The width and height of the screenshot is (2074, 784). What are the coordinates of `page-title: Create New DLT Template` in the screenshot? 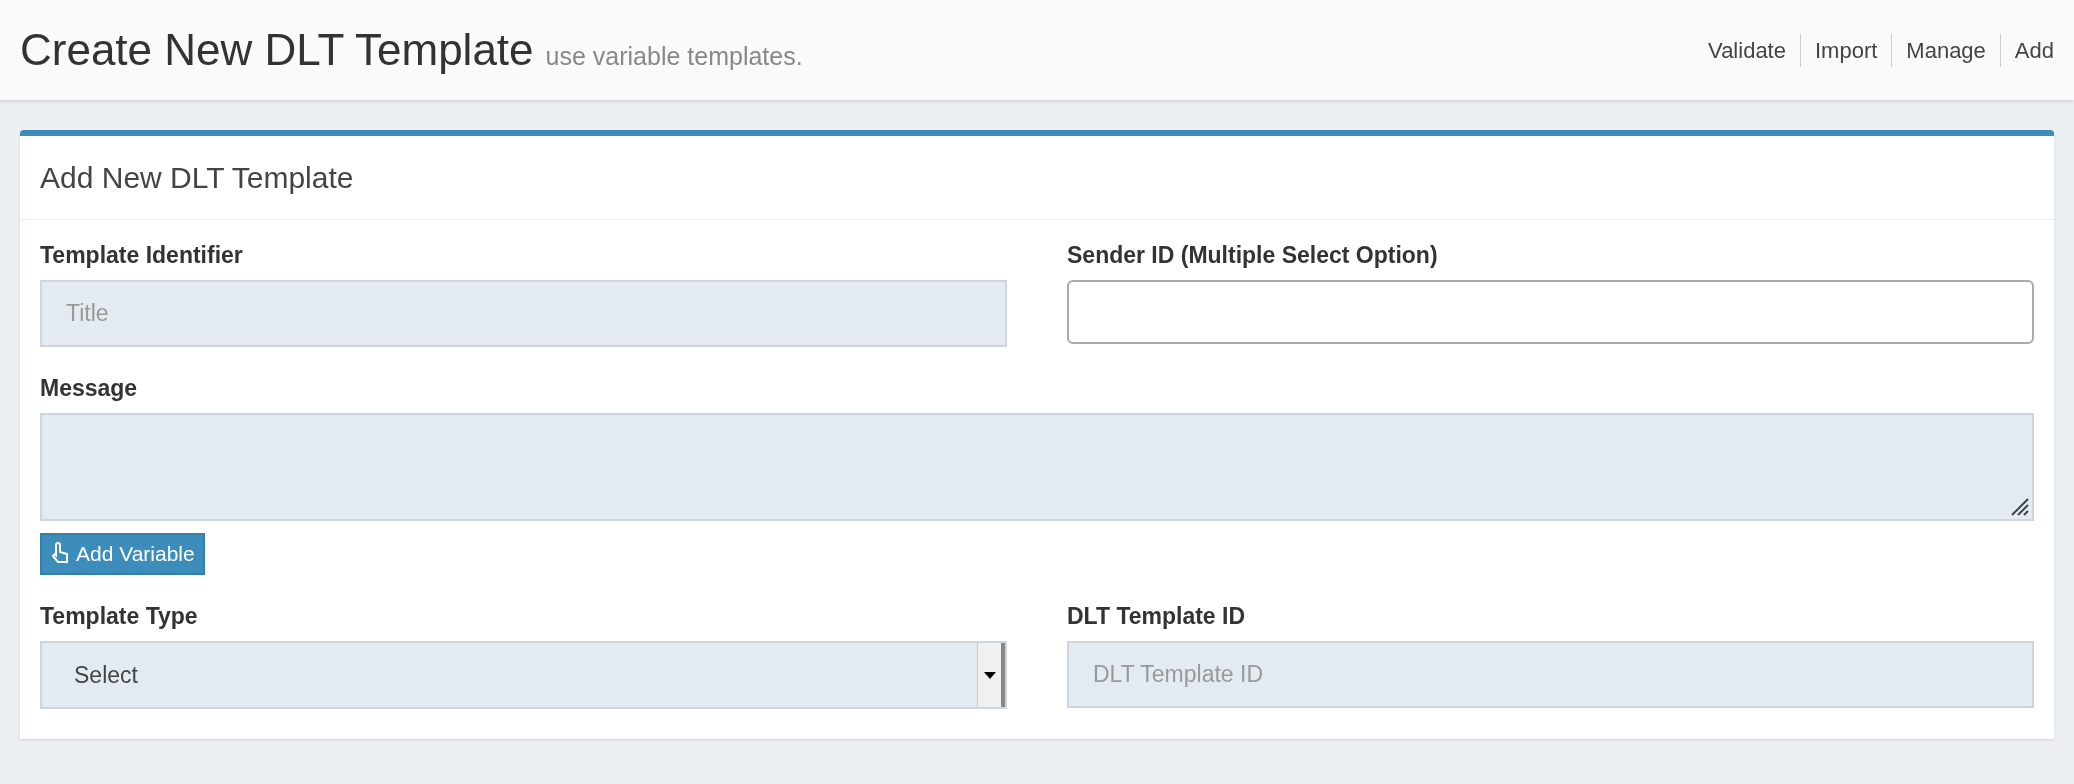 It's located at (277, 50).